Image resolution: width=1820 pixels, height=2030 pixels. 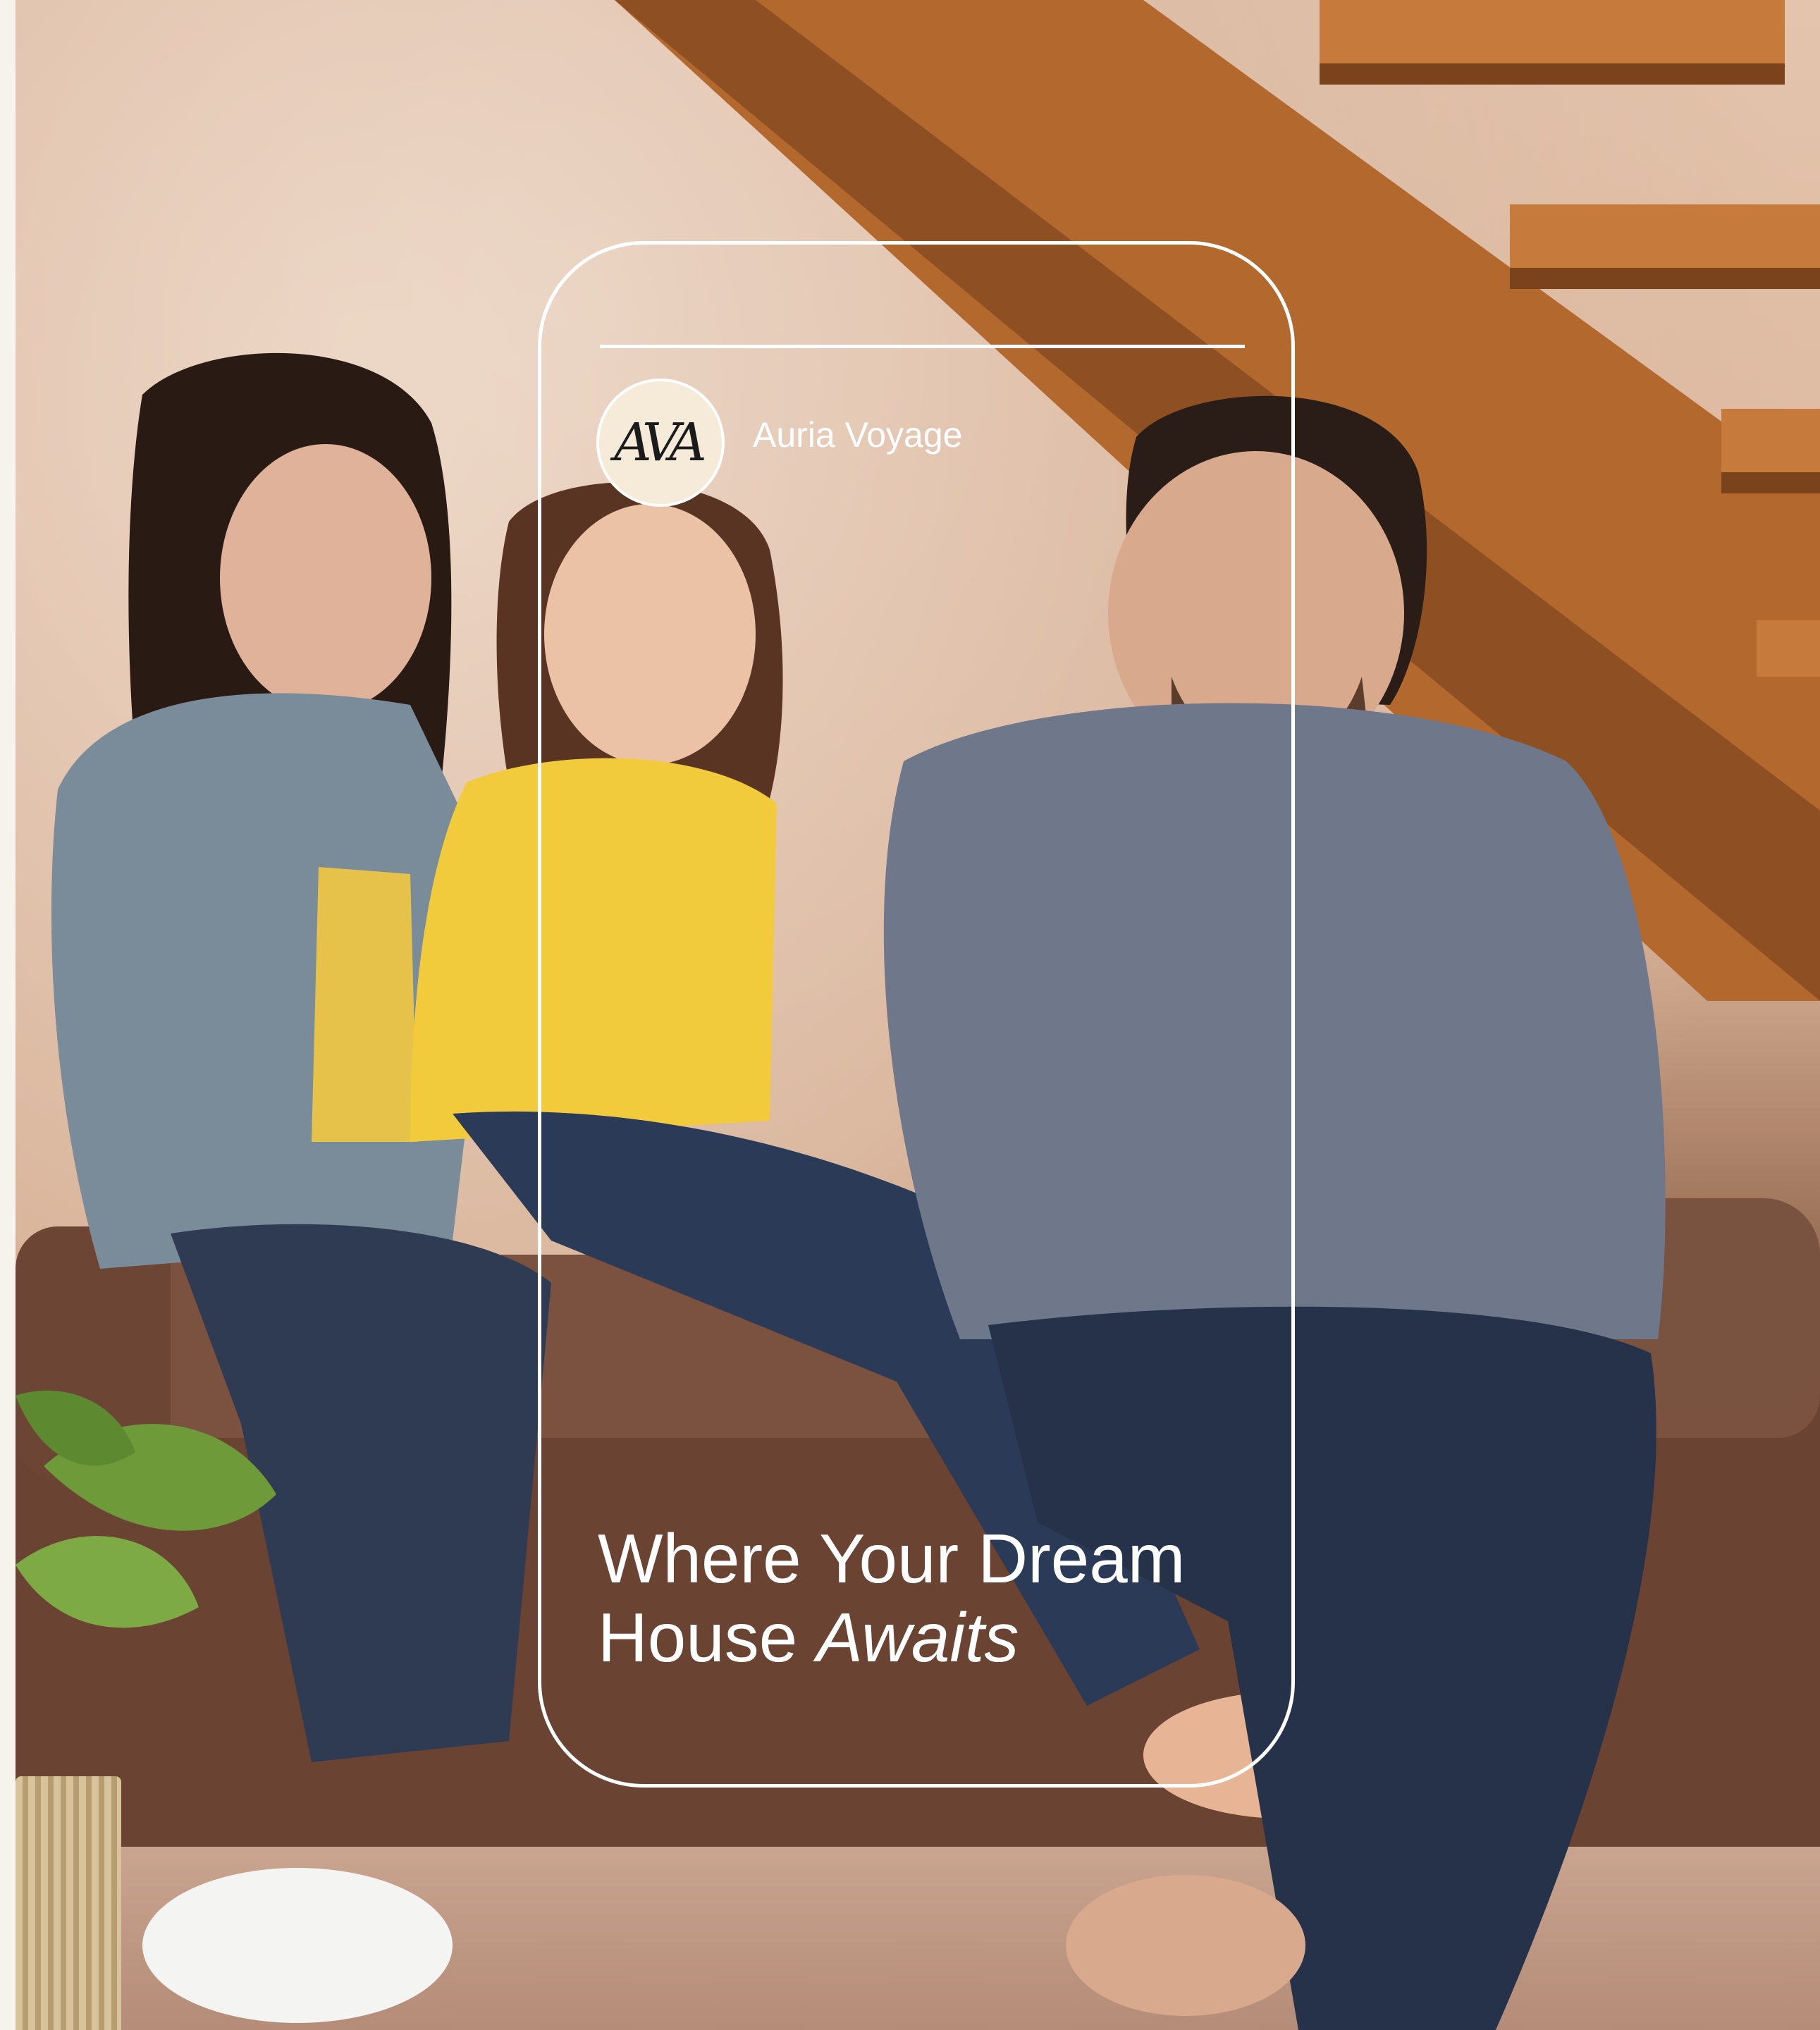 I want to click on monstera-plant, so click(x=146, y=1509).